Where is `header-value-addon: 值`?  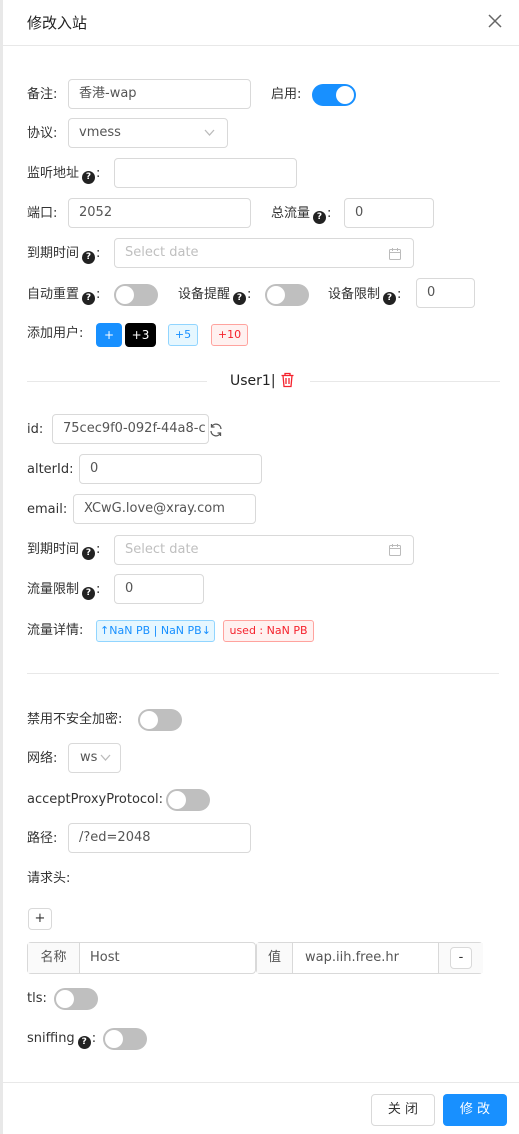
header-value-addon: 值 is located at coordinates (275, 958).